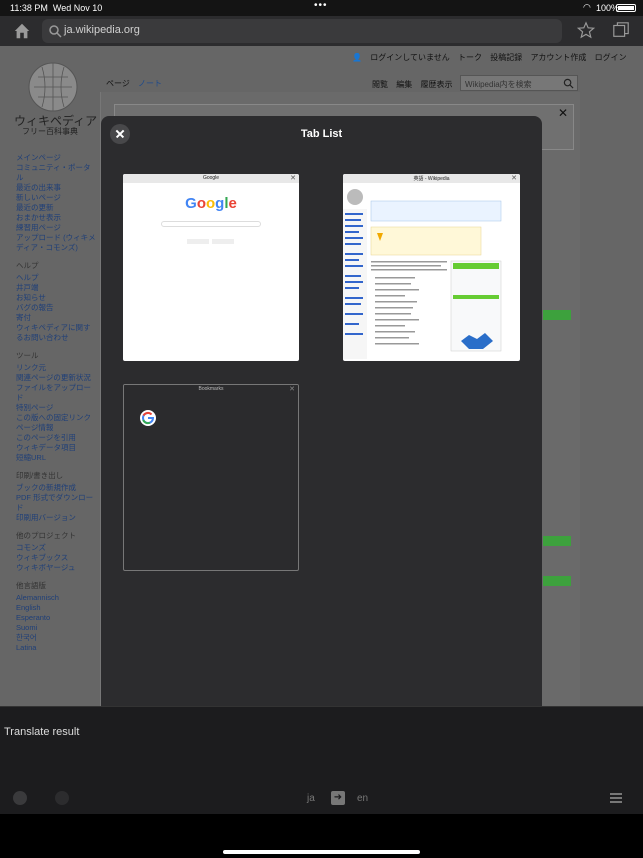 This screenshot has width=643, height=858. I want to click on sidebar-item: お知らせ, so click(56, 298).